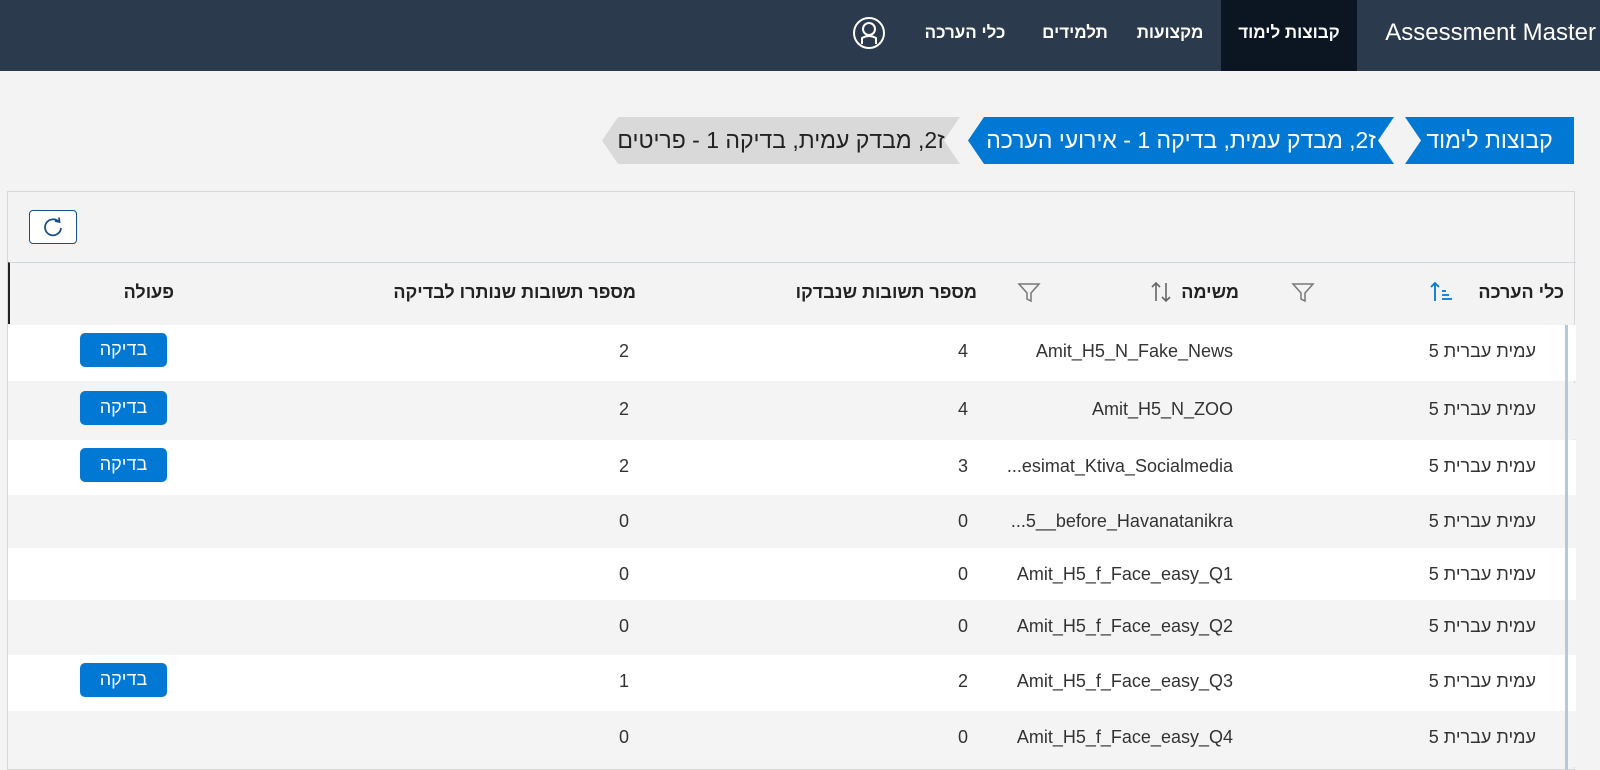  What do you see at coordinates (1124, 626) in the screenshot?
I see `cell-task: Amit_H5_f_Face_easy_Q2` at bounding box center [1124, 626].